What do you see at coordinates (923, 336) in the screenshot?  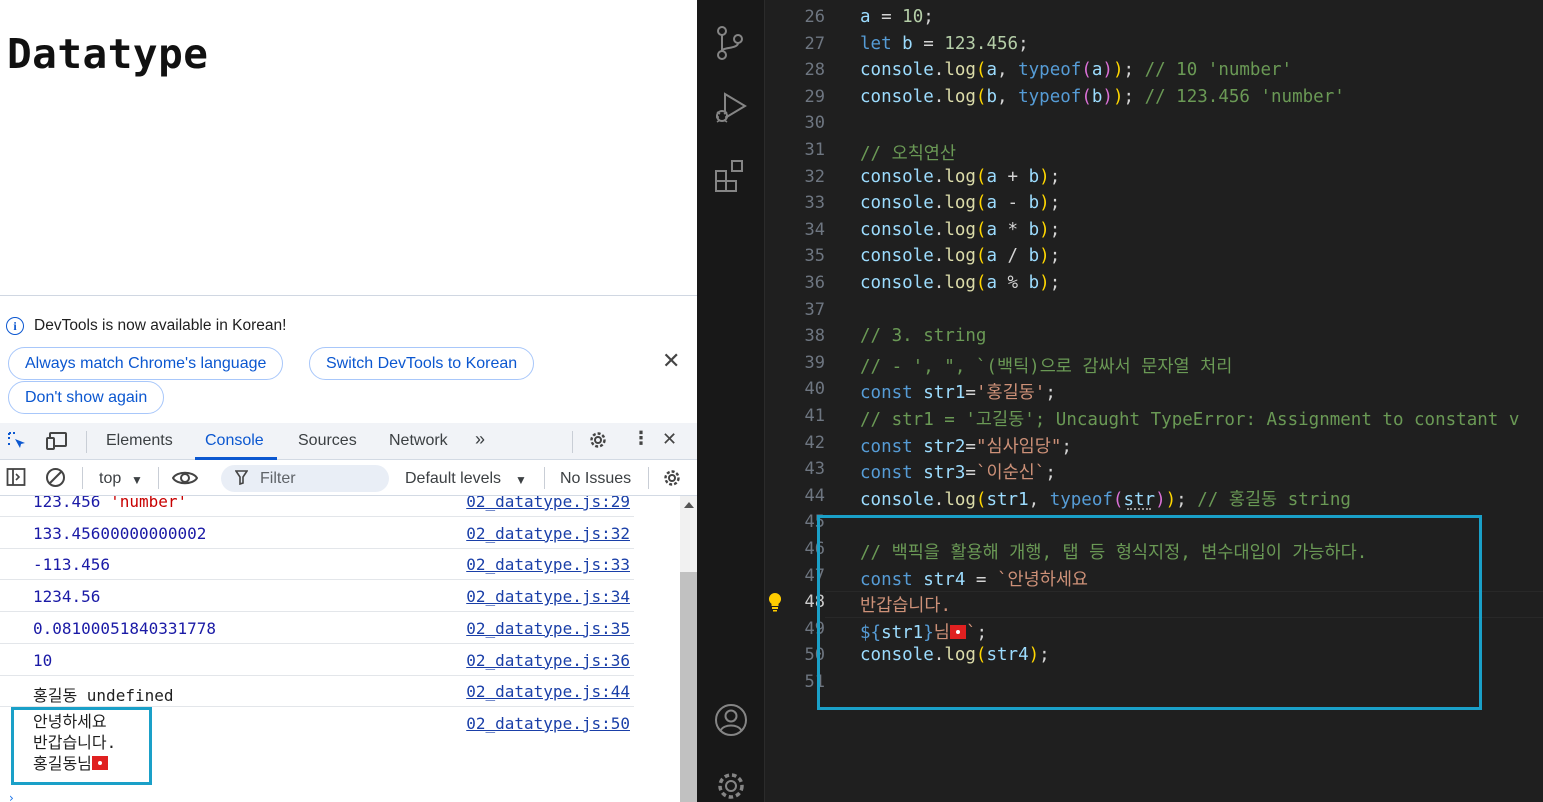 I see `code-line: // 3. string` at bounding box center [923, 336].